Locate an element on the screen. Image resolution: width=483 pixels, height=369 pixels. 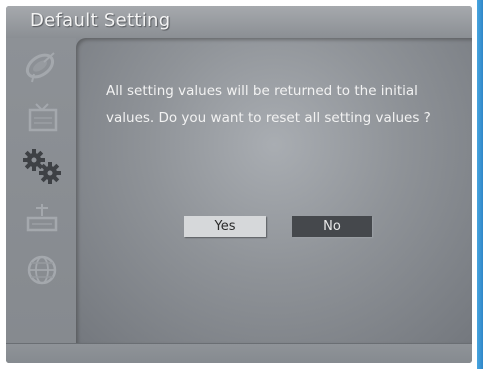
globe-language-icon is located at coordinates (42, 270).